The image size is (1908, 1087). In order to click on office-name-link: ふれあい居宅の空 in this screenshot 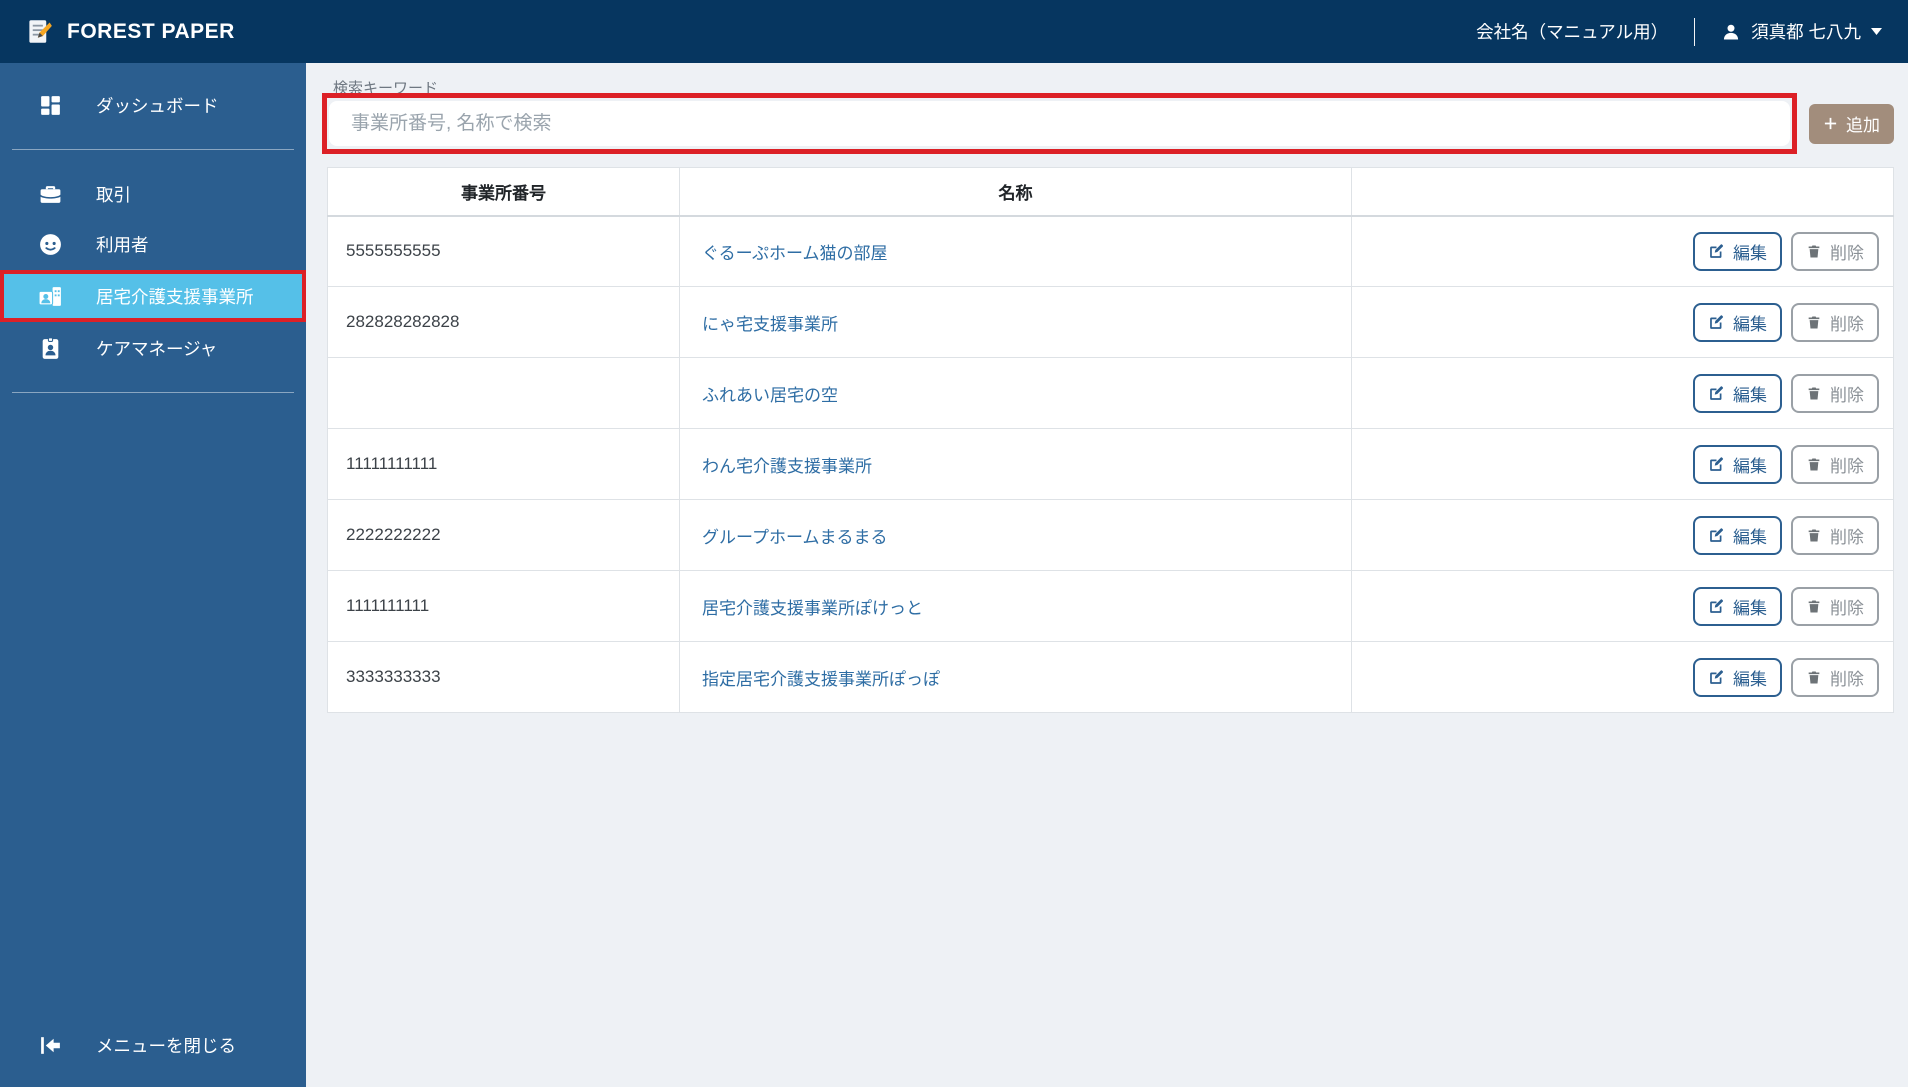, I will do `click(770, 395)`.